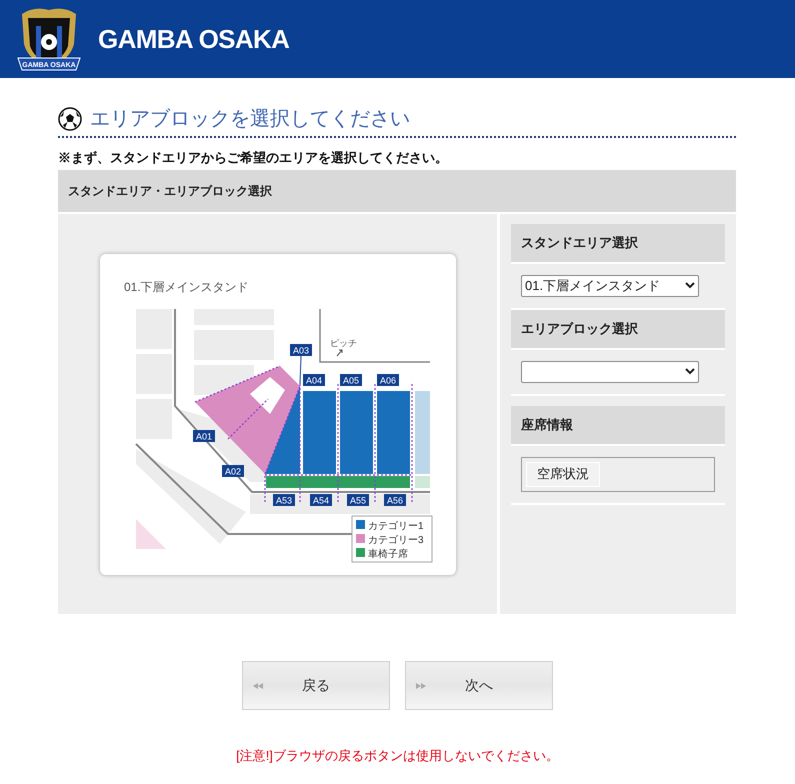  What do you see at coordinates (284, 500) in the screenshot?
I see `block-label: A53` at bounding box center [284, 500].